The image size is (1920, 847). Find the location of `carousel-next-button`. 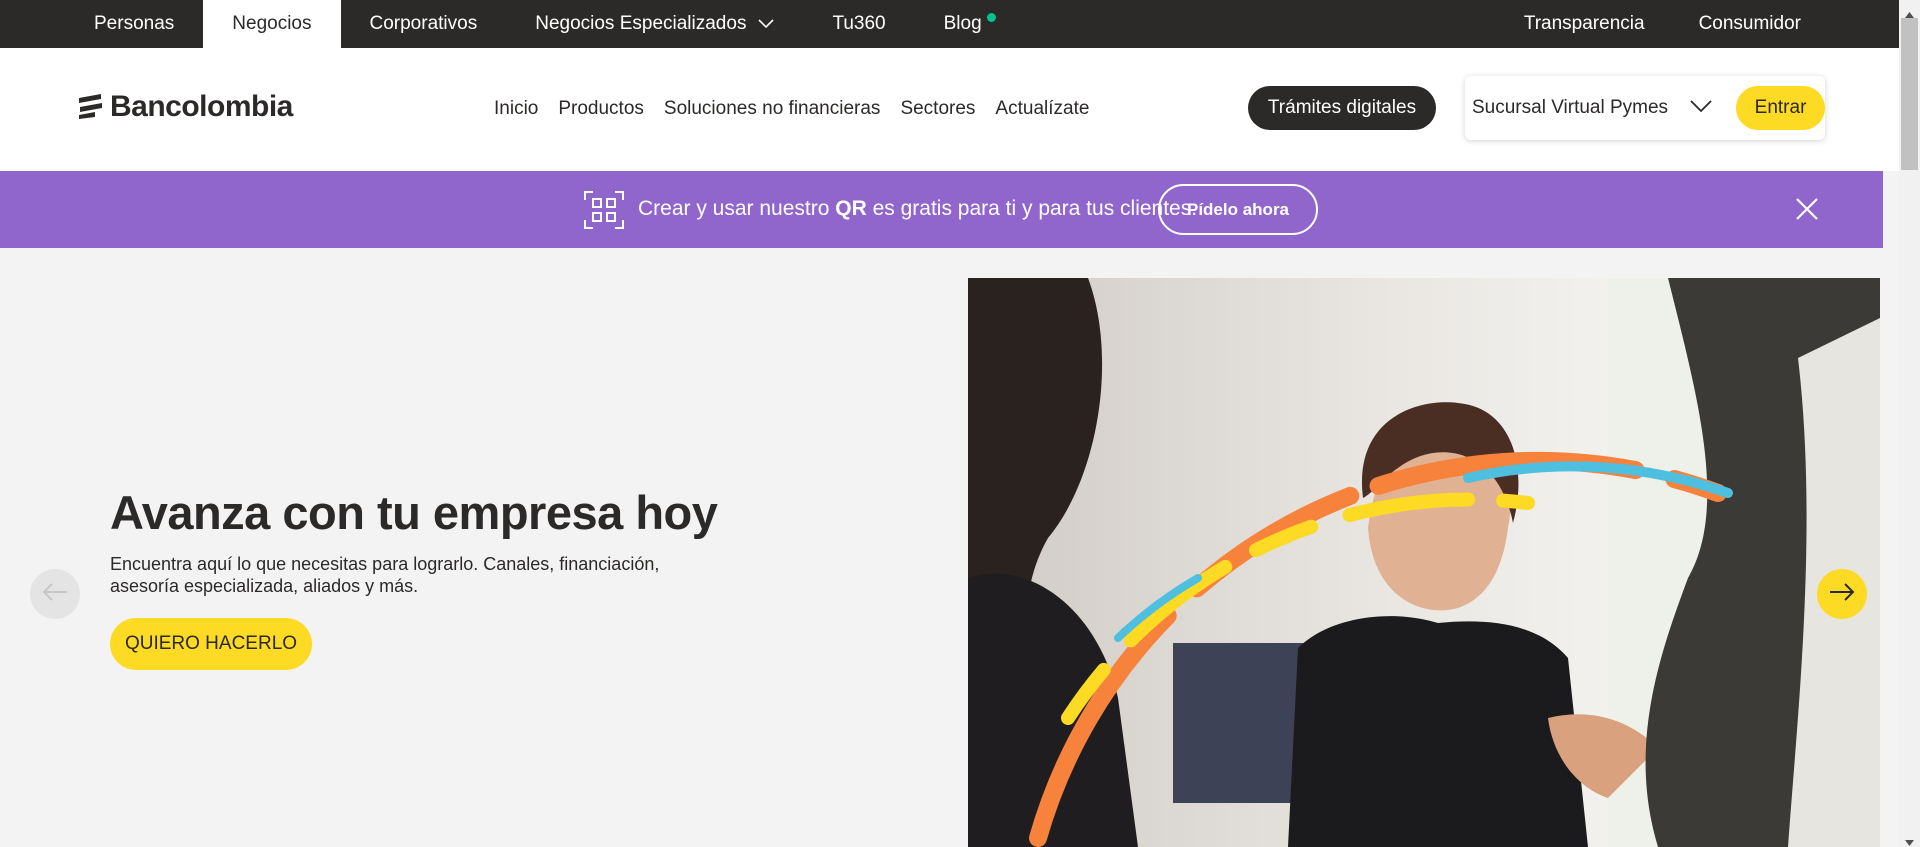

carousel-next-button is located at coordinates (1842, 594).